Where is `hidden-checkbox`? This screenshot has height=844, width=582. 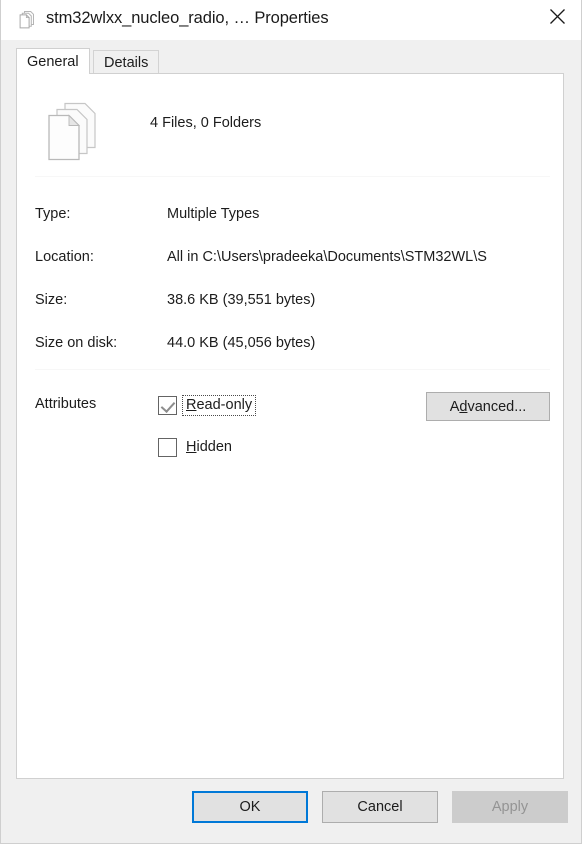 hidden-checkbox is located at coordinates (167, 447).